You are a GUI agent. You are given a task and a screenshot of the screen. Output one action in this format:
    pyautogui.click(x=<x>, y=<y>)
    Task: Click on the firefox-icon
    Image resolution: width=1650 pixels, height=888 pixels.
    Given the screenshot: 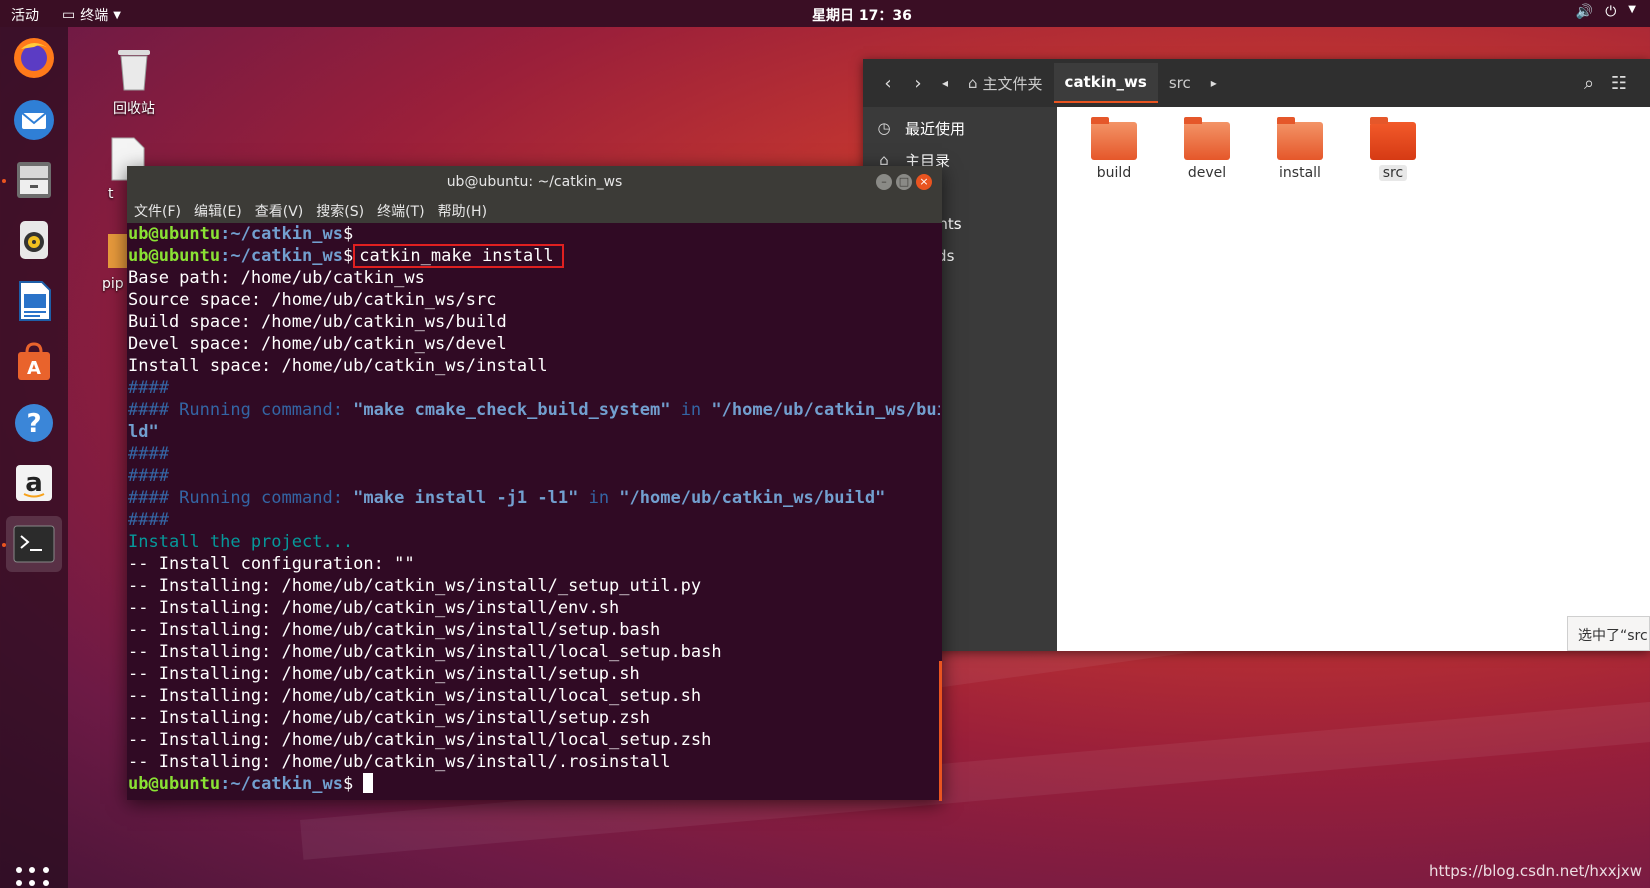 What is the action you would take?
    pyautogui.click(x=34, y=58)
    